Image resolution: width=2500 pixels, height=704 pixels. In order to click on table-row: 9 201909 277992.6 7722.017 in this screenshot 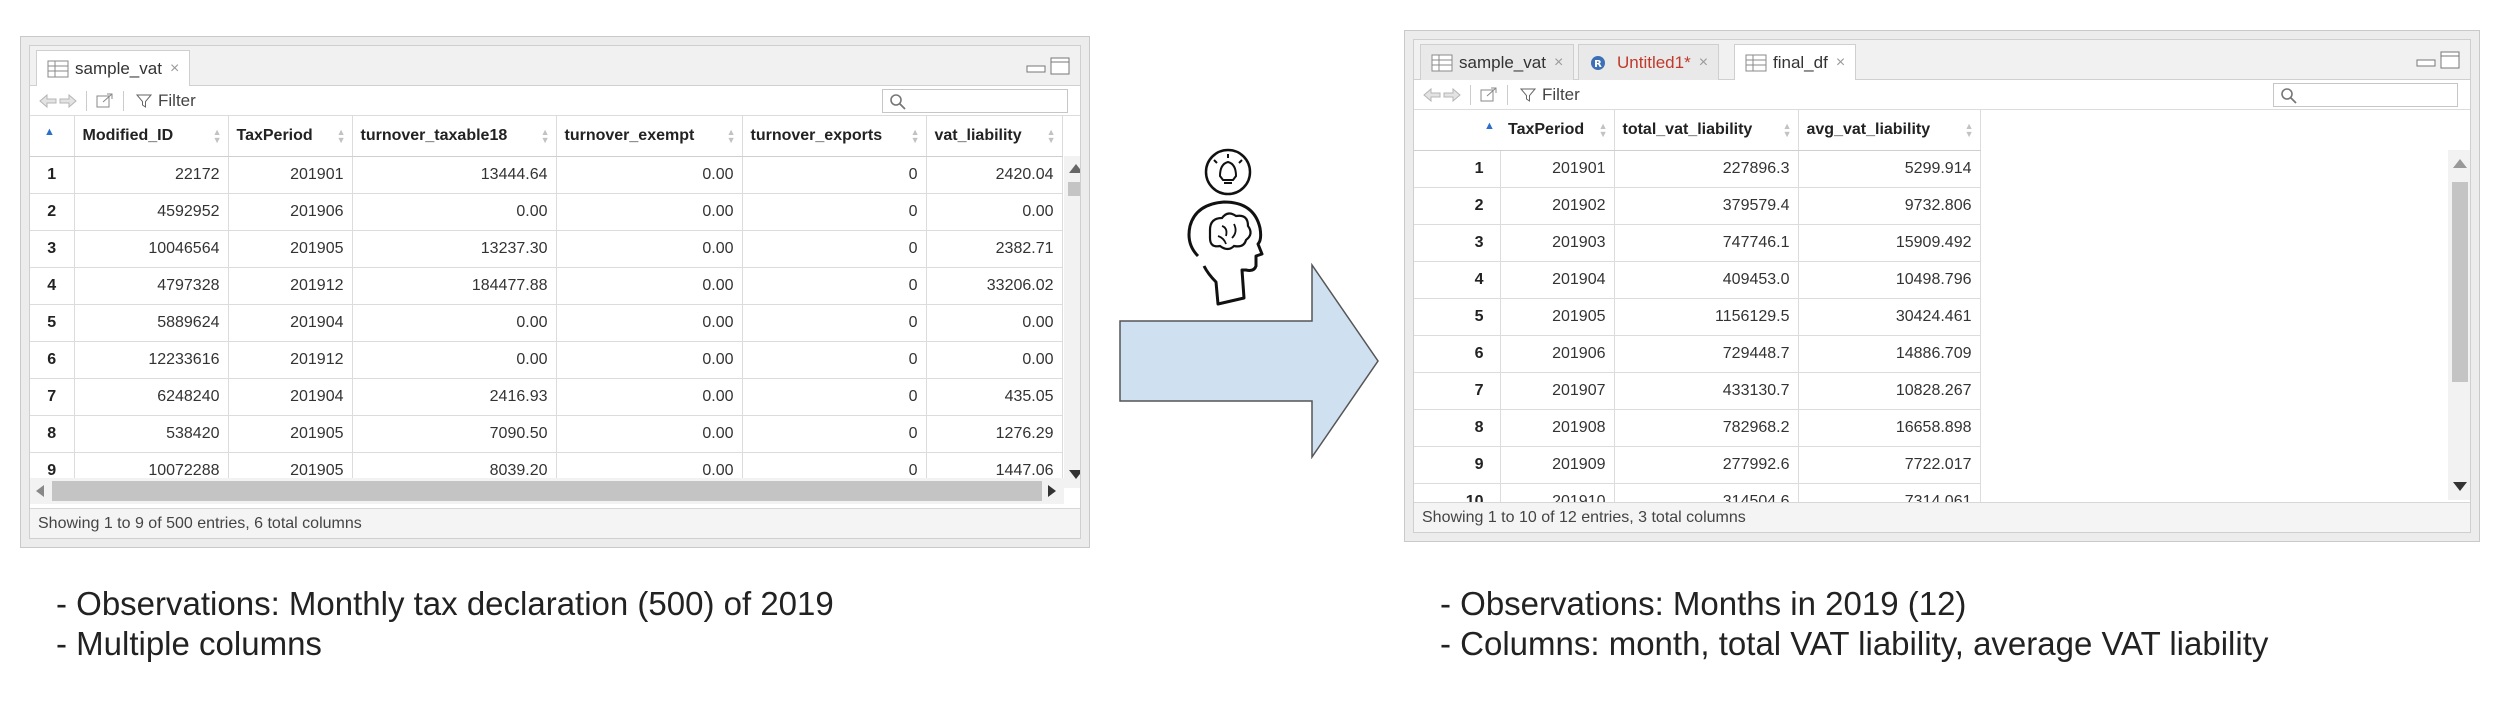, I will do `click(1697, 465)`.